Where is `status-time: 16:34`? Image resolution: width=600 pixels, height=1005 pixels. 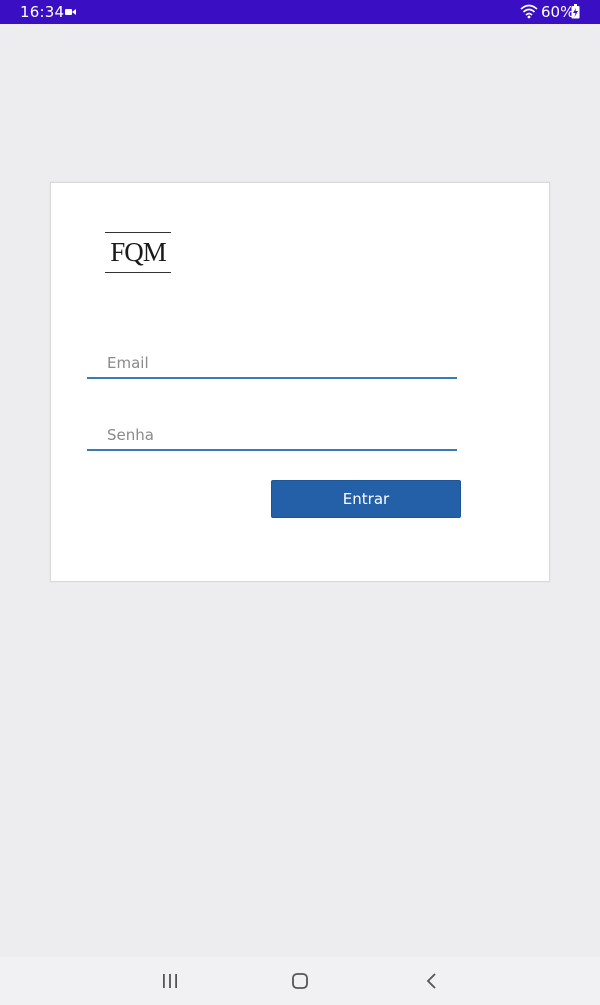 status-time: 16:34 is located at coordinates (42, 12).